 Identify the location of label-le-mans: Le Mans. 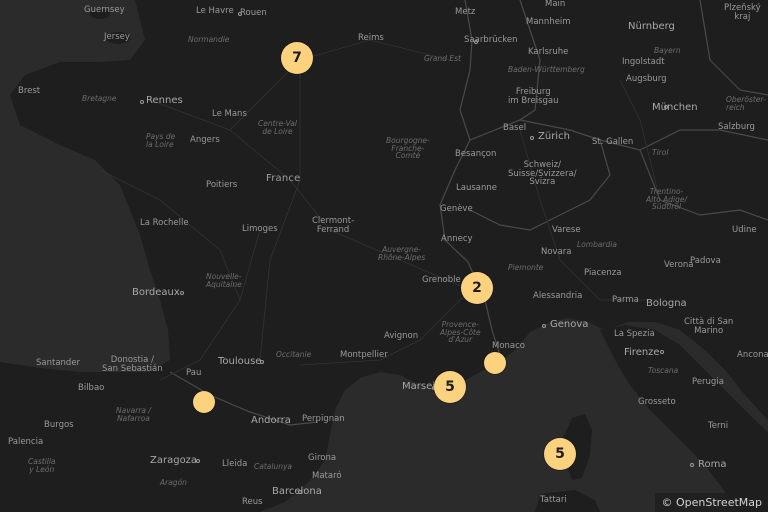
(229, 114).